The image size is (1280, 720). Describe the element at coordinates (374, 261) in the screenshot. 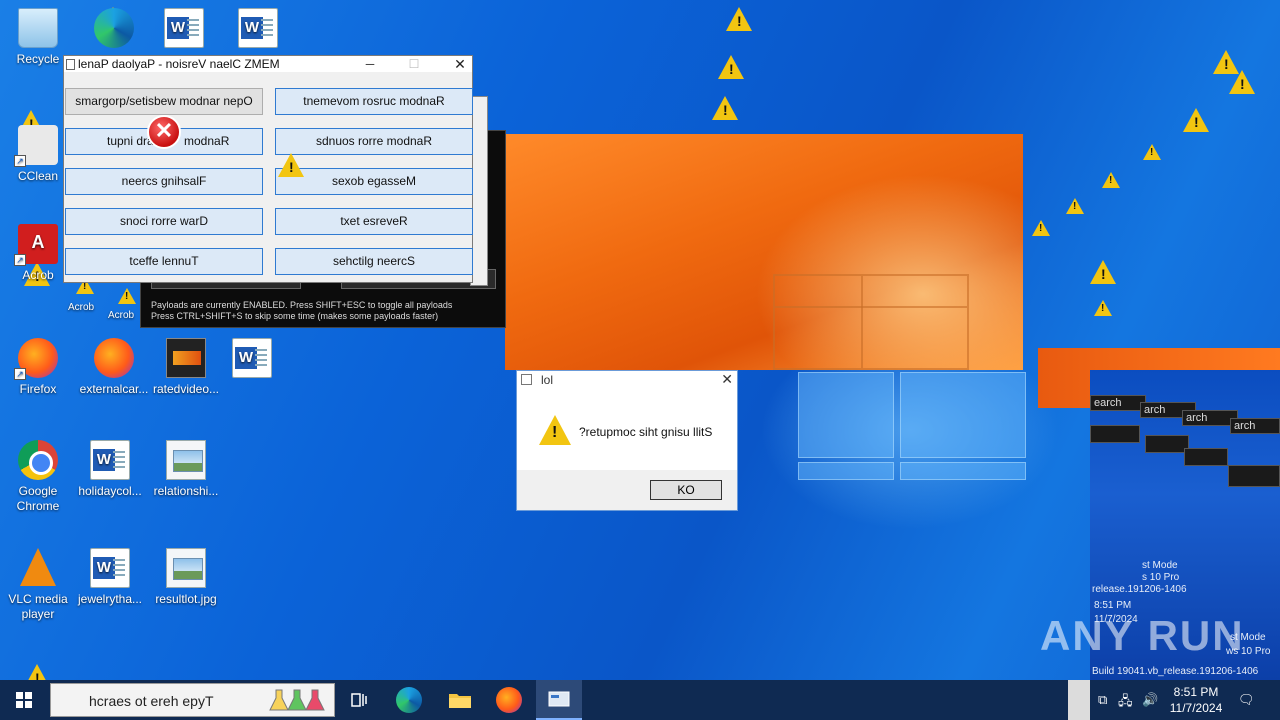

I see `screen-glitches-button: sehctilg neercS` at that location.